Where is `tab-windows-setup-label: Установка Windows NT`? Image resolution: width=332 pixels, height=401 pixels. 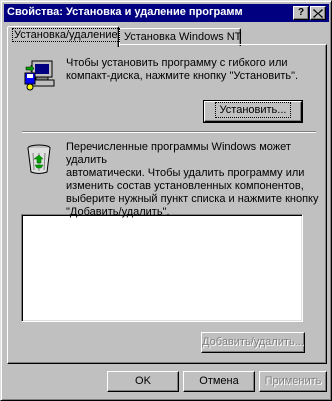
tab-windows-setup-label: Установка Windows NT is located at coordinates (183, 37).